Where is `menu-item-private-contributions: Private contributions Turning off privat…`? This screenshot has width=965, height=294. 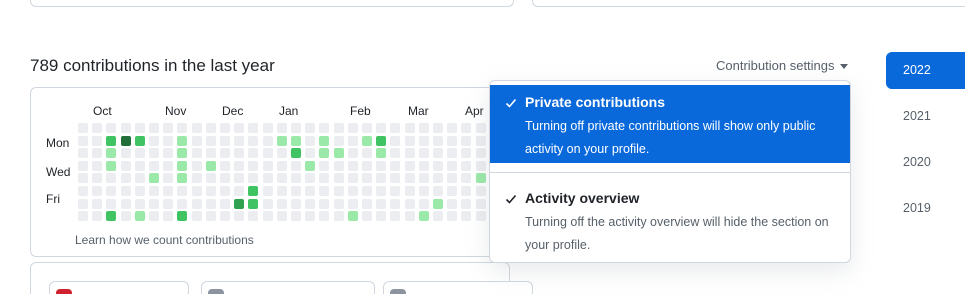
menu-item-private-contributions: Private contributions Turning off privat… is located at coordinates (670, 124).